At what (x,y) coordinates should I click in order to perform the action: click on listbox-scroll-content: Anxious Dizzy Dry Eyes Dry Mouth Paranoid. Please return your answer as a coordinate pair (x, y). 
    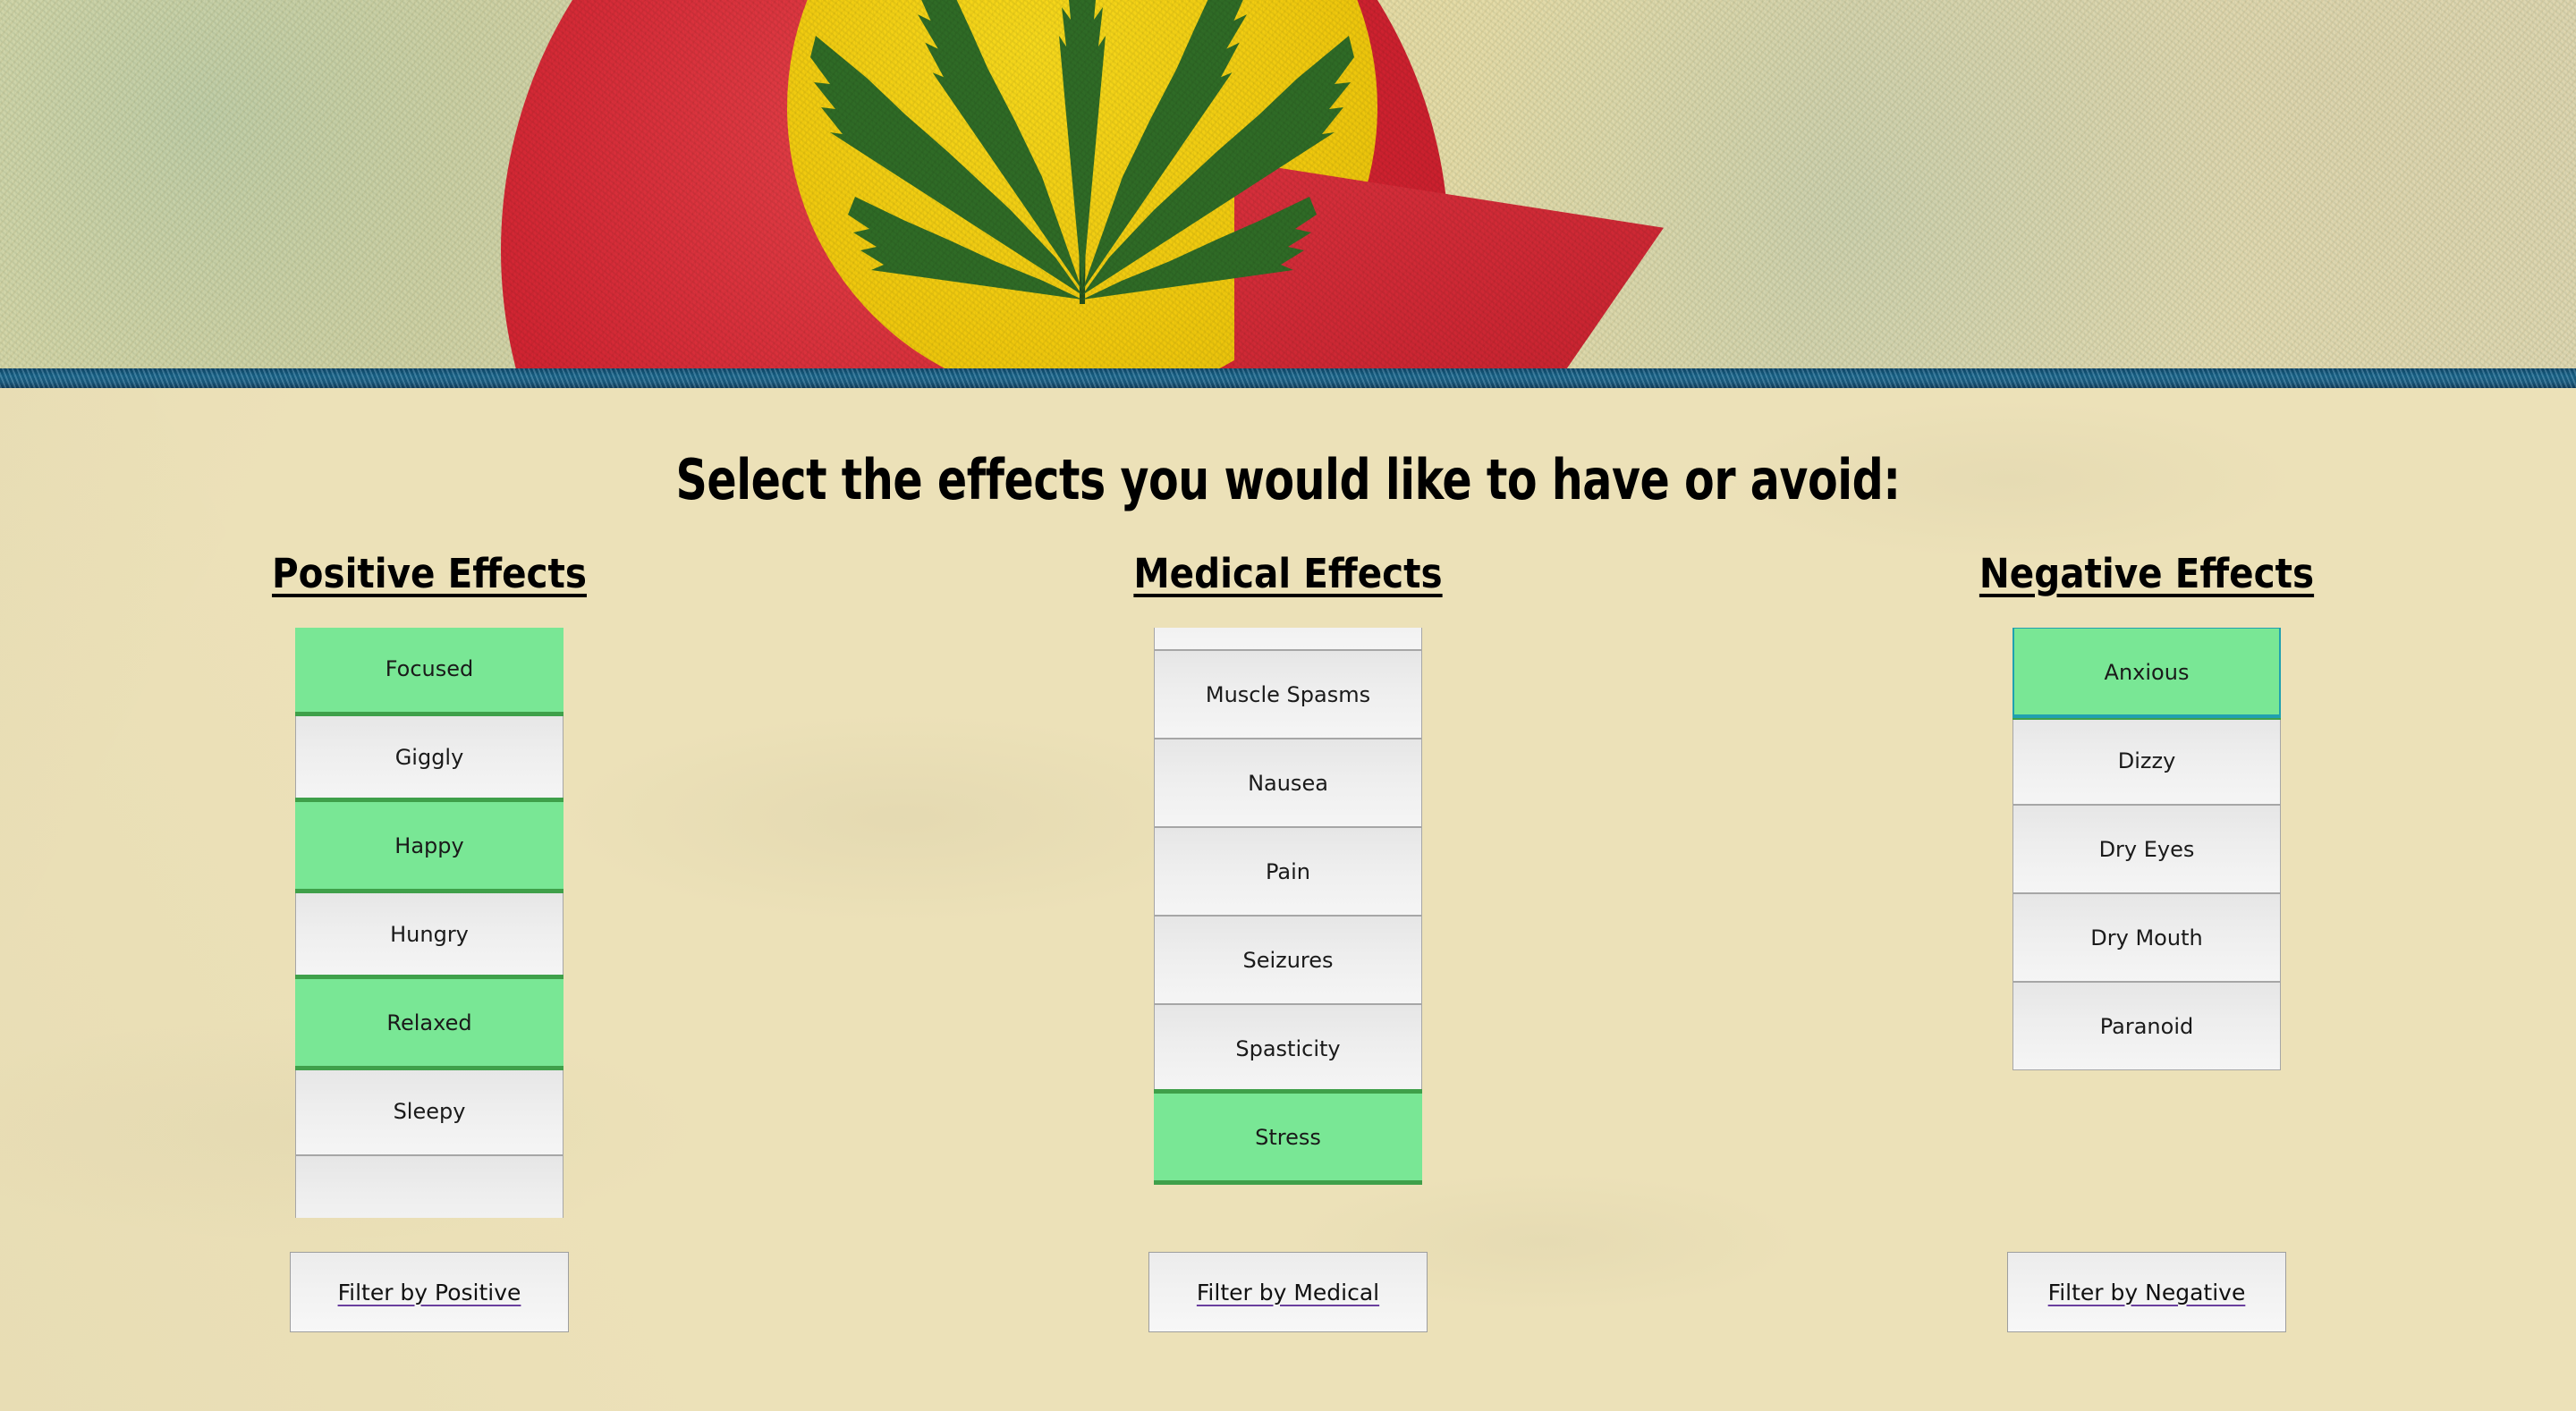
    Looking at the image, I should click on (2146, 849).